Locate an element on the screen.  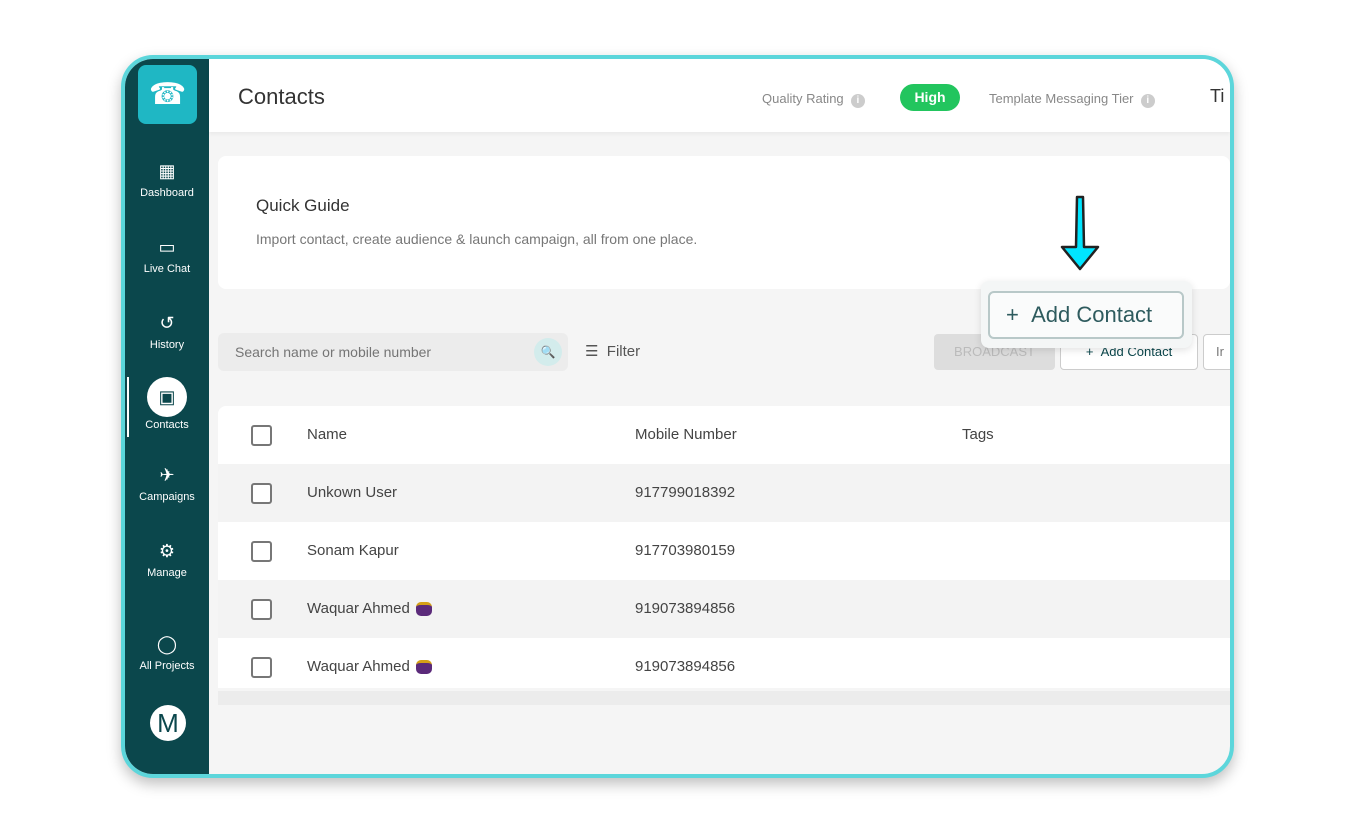
add-contact-button-zoomed: + Add Contact is located at coordinates (1086, 315).